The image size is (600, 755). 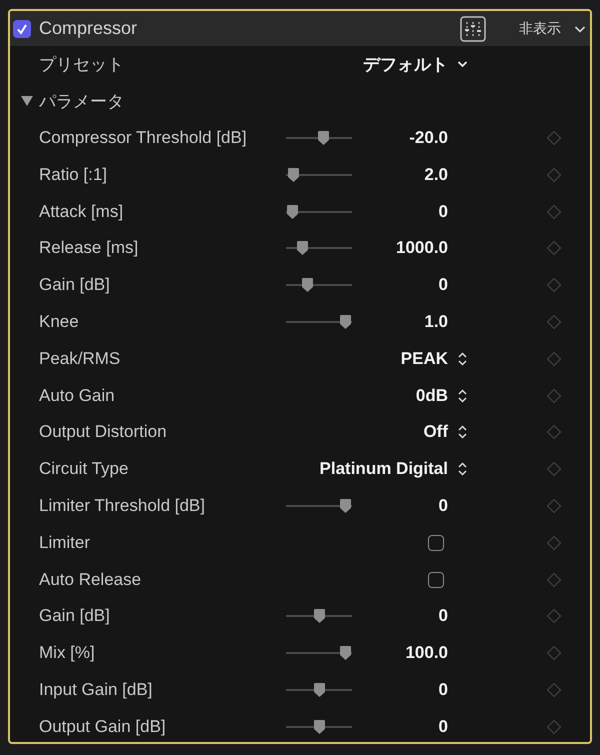 I want to click on parameter-label: Limiter Threshold [dB], so click(x=122, y=506).